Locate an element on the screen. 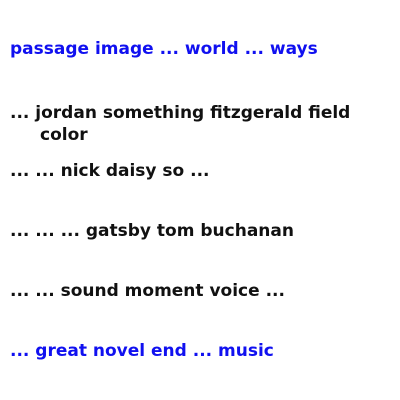 Image resolution: width=400 pixels, height=400 pixels. text-line-2-part-1: ... jordan something fitzgerald field is located at coordinates (180, 113).